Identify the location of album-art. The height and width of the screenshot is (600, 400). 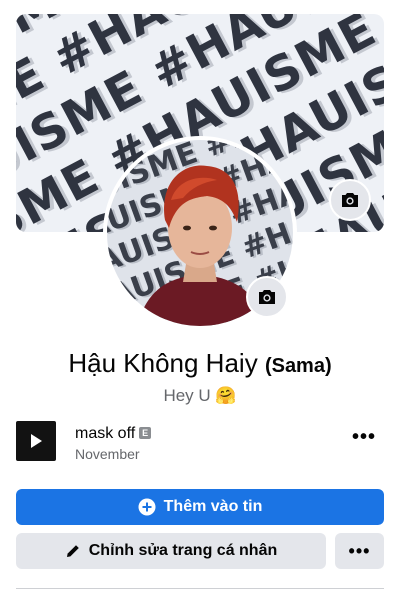
(36, 441).